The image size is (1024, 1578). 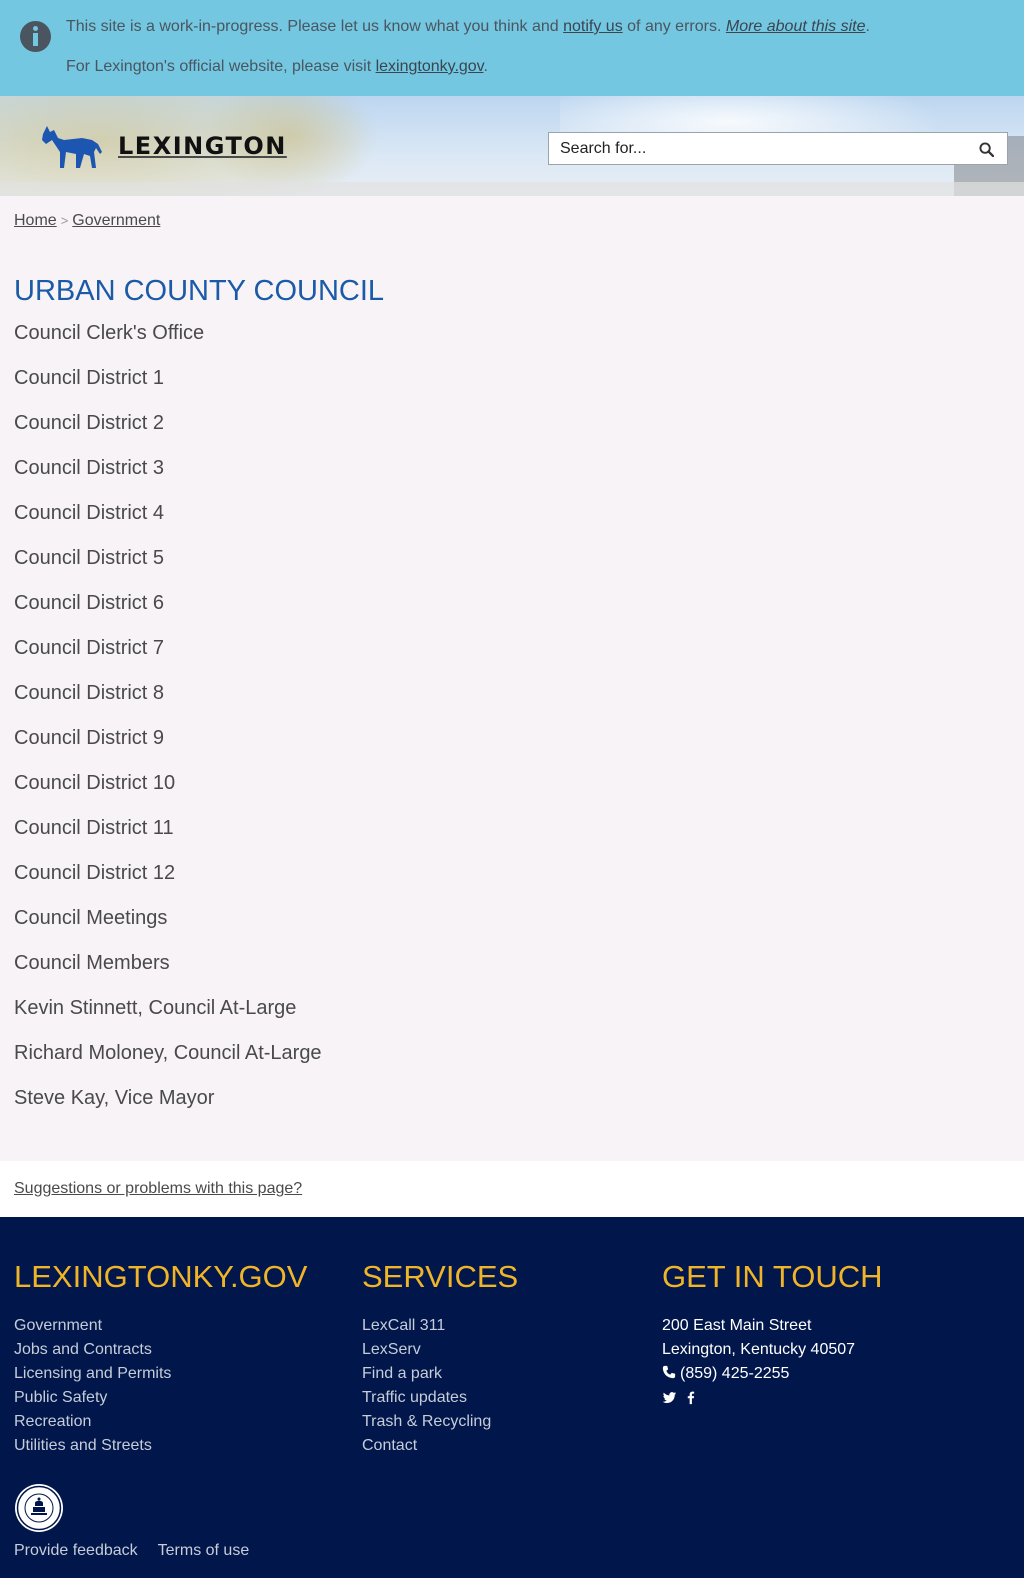 What do you see at coordinates (440, 1326) in the screenshot?
I see `footer-link: LexCall 311` at bounding box center [440, 1326].